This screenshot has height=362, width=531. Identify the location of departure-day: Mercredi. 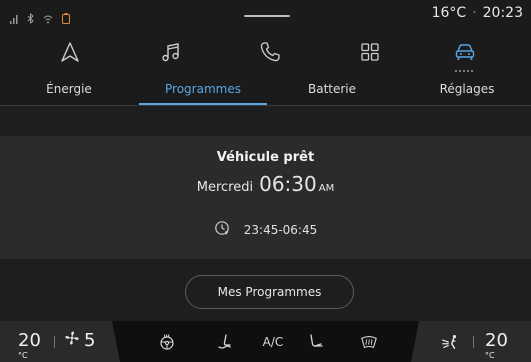
(225, 187).